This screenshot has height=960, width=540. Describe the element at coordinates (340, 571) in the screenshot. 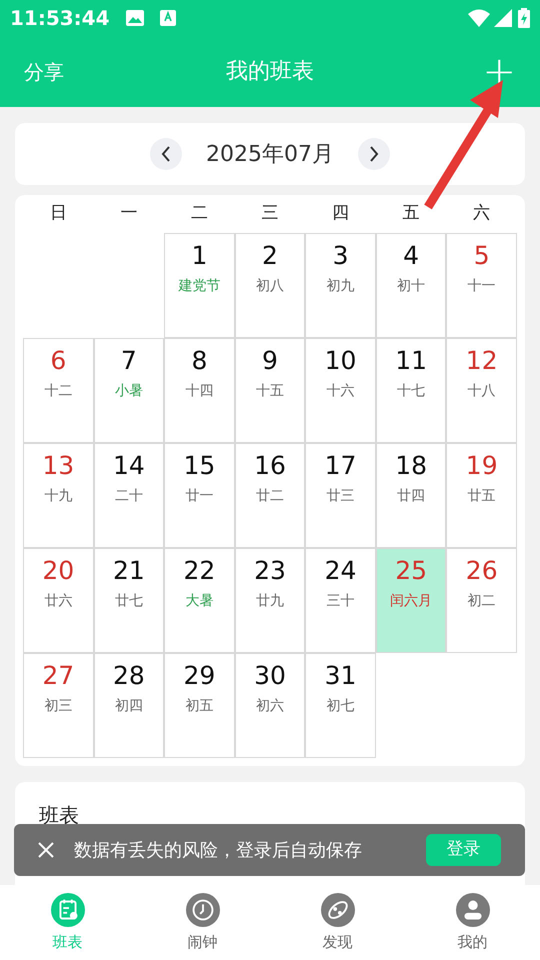

I see `day-number: 24` at that location.